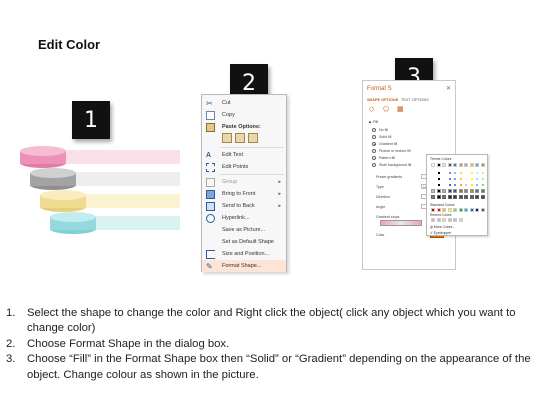 This screenshot has height=420, width=560. Describe the element at coordinates (401, 110) in the screenshot. I see `size-properties-icon: ▦` at that location.